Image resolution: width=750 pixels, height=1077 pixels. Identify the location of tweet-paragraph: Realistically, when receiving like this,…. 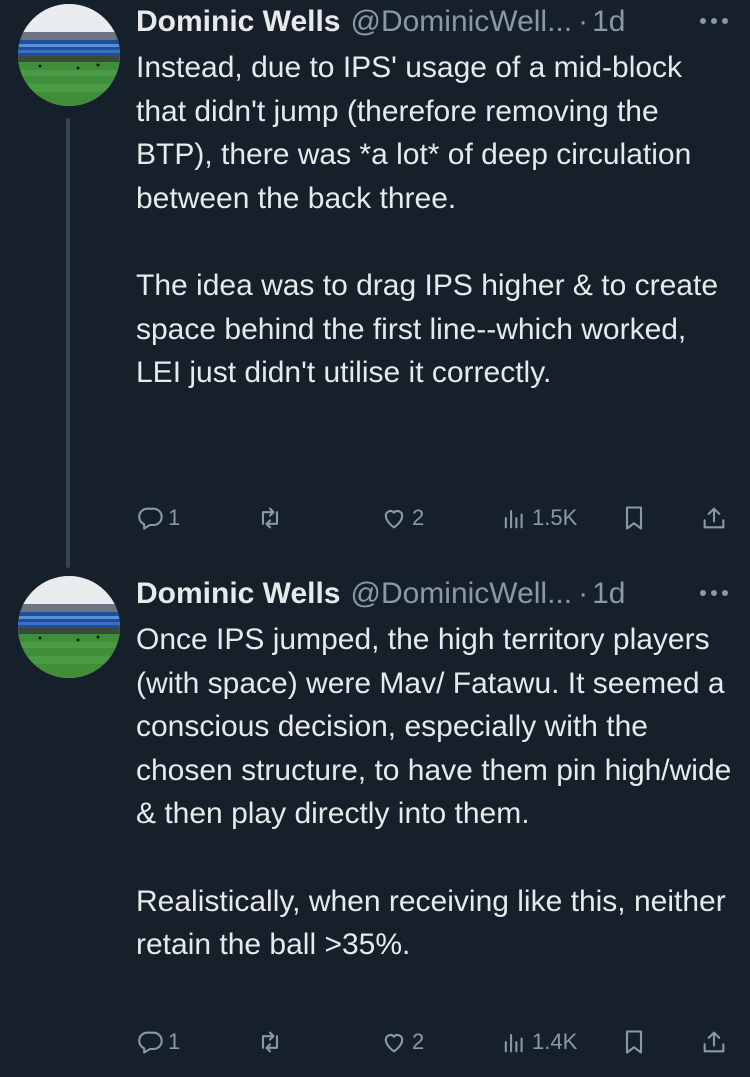
(431, 923).